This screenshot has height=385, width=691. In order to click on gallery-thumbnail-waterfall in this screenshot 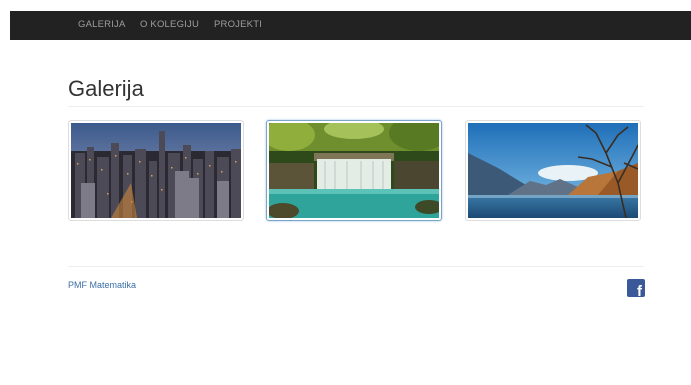, I will do `click(354, 170)`.